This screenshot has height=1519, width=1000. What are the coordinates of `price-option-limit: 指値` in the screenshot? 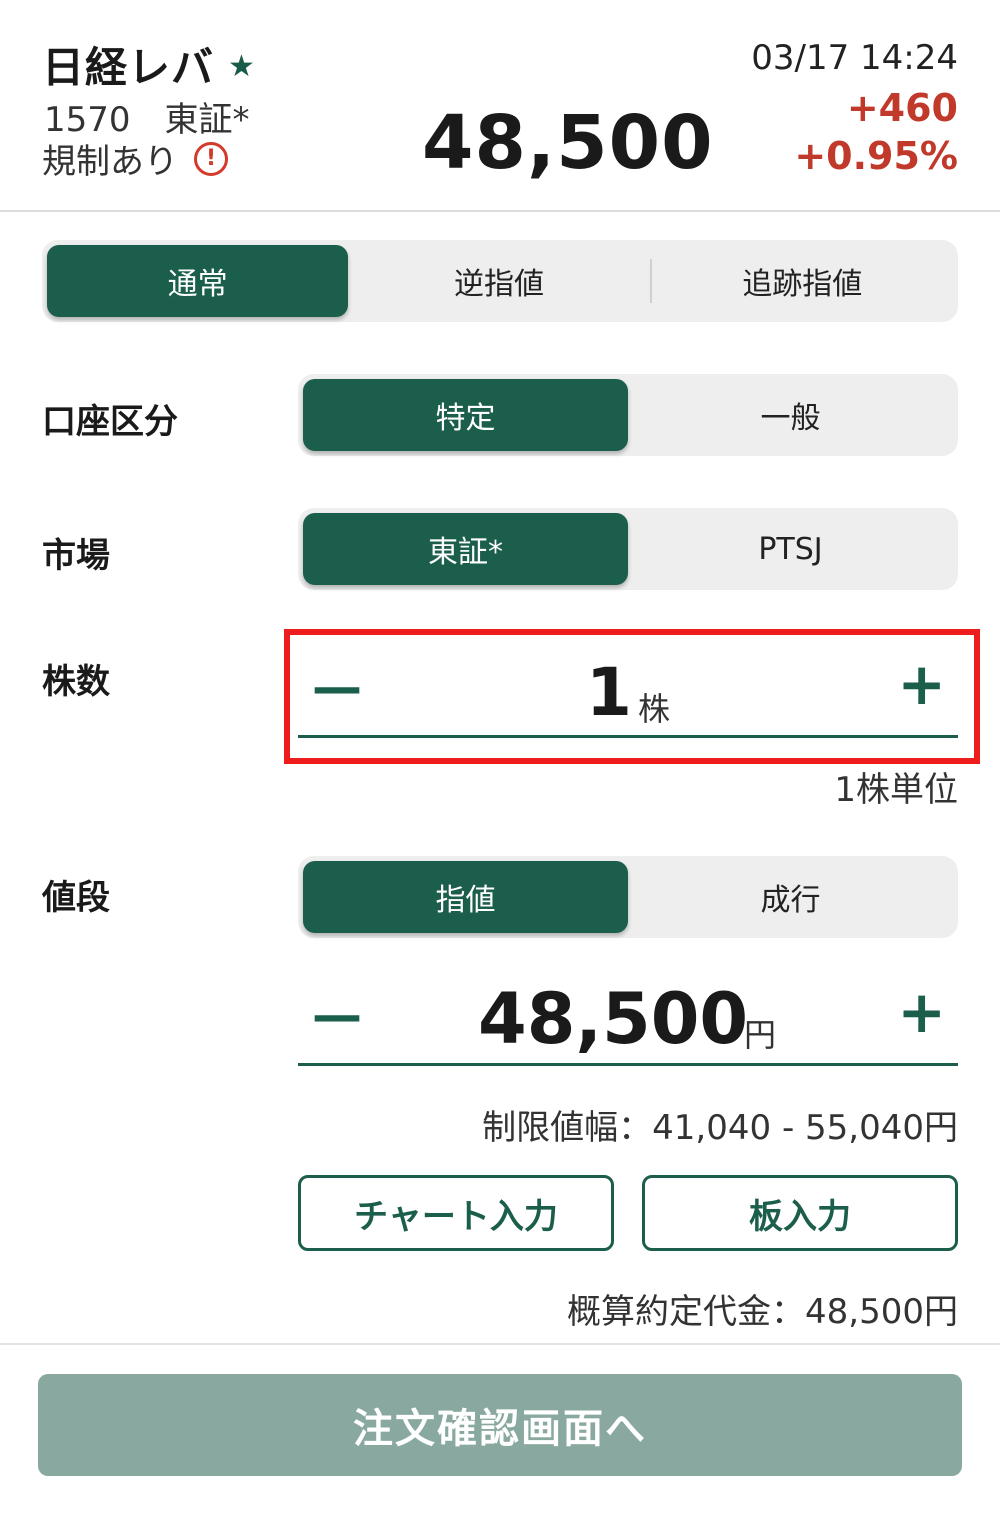 It's located at (465, 897).